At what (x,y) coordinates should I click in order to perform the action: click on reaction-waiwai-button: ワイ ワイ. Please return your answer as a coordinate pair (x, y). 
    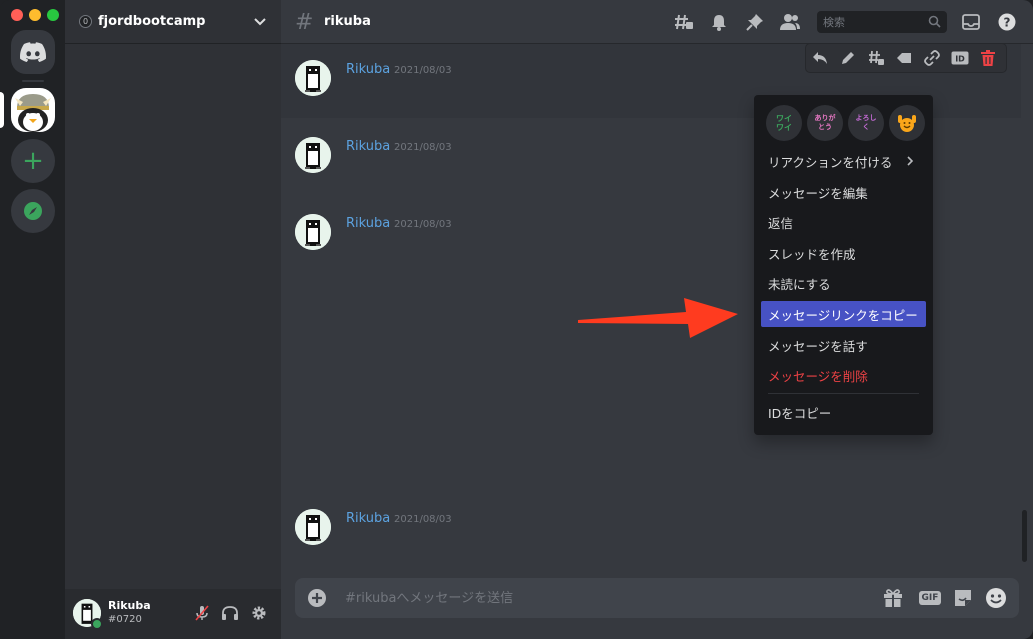
    Looking at the image, I should click on (784, 123).